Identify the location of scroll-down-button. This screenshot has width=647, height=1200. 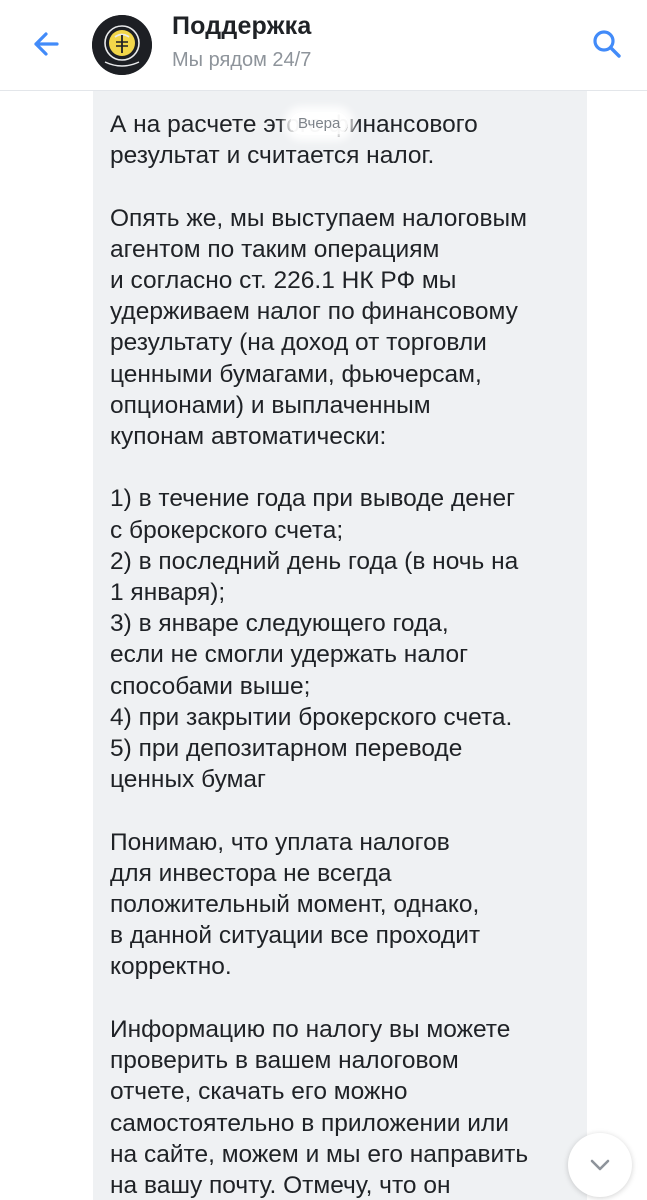
(600, 1165).